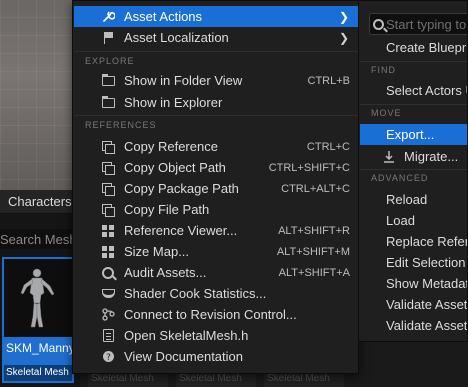  Describe the element at coordinates (216, 356) in the screenshot. I see `menu-item-view-documentation: ? View Documentation` at that location.